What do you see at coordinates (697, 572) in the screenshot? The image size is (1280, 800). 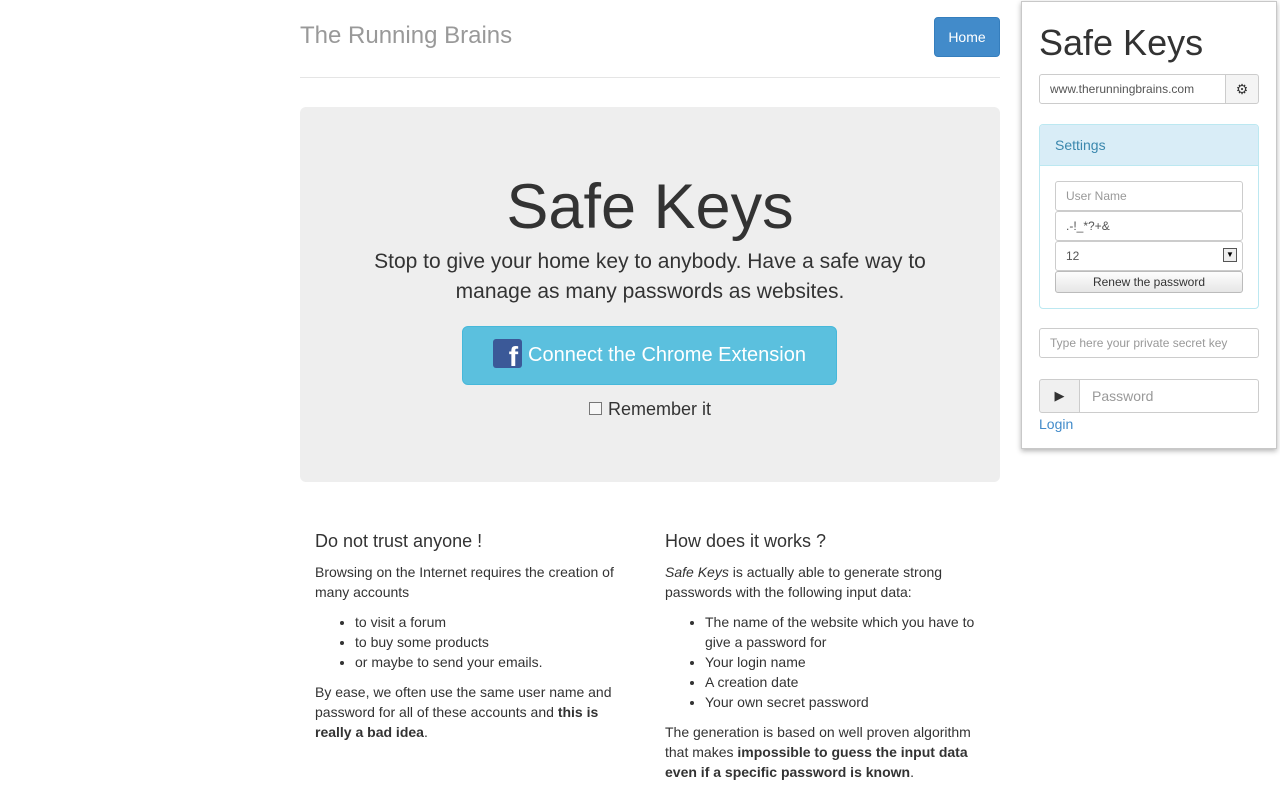 I see `how-intro-emphasis: Safe Keys` at bounding box center [697, 572].